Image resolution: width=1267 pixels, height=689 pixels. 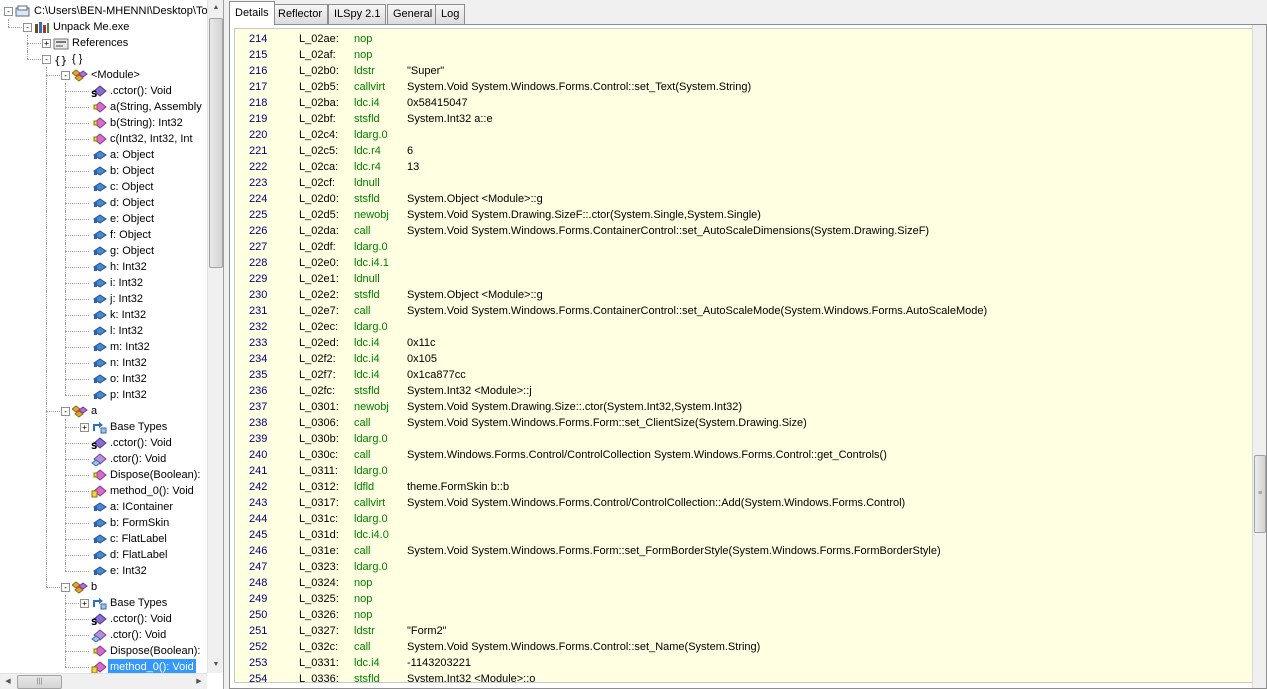 What do you see at coordinates (103, 187) in the screenshot?
I see `tree-node: c: Object` at bounding box center [103, 187].